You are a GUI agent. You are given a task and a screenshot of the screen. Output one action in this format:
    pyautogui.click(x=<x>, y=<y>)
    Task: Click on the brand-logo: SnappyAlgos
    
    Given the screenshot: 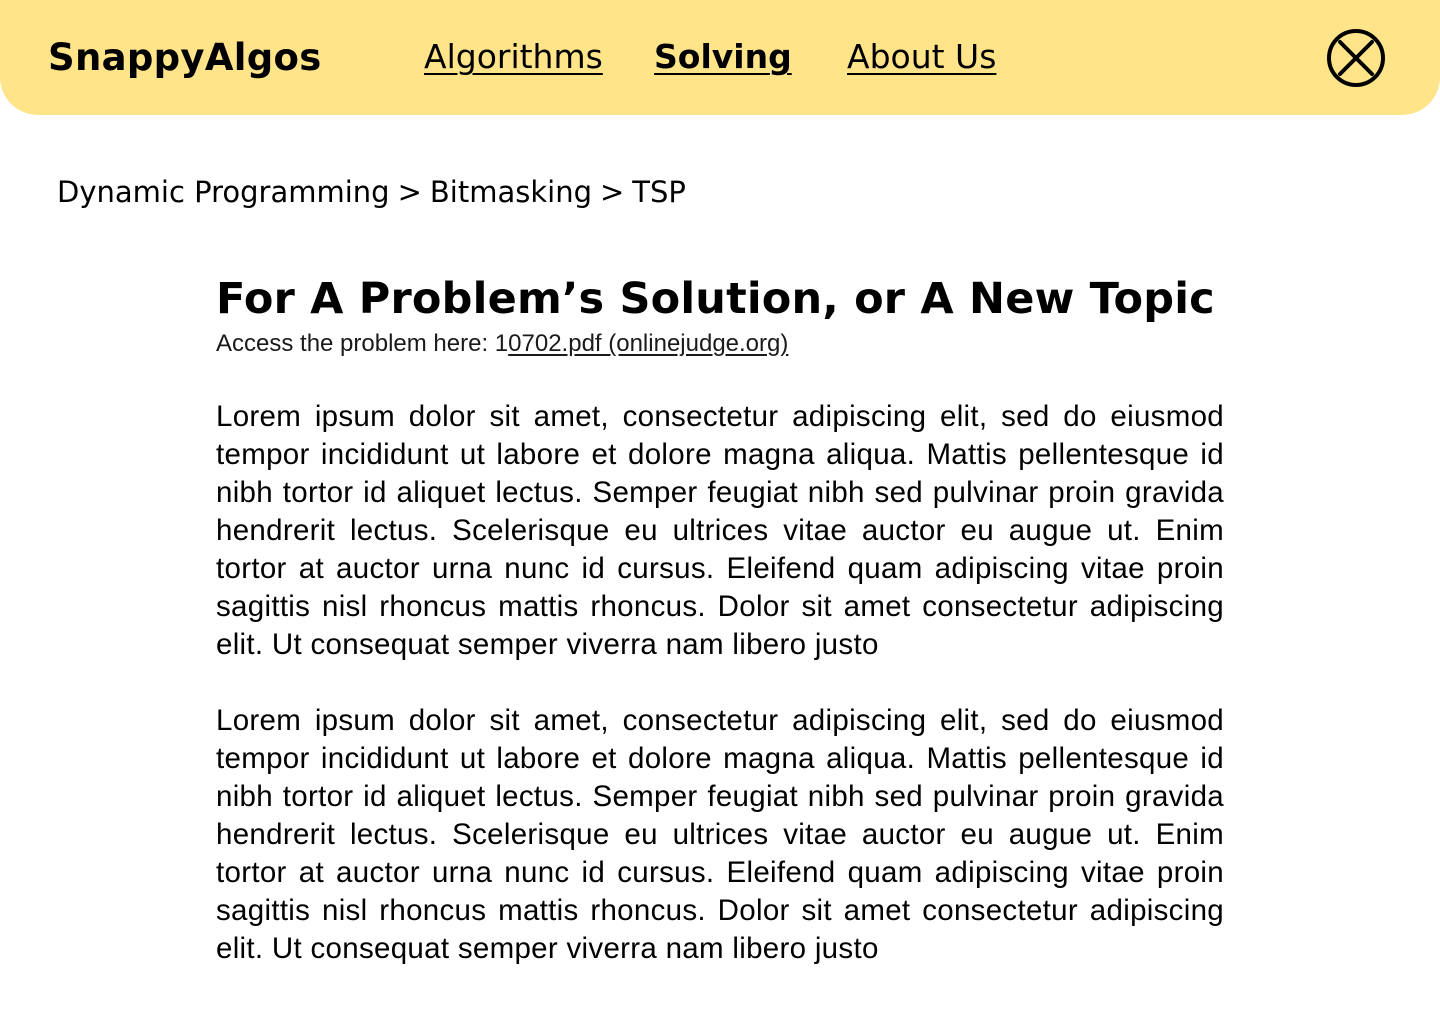 What is the action you would take?
    pyautogui.click(x=185, y=58)
    